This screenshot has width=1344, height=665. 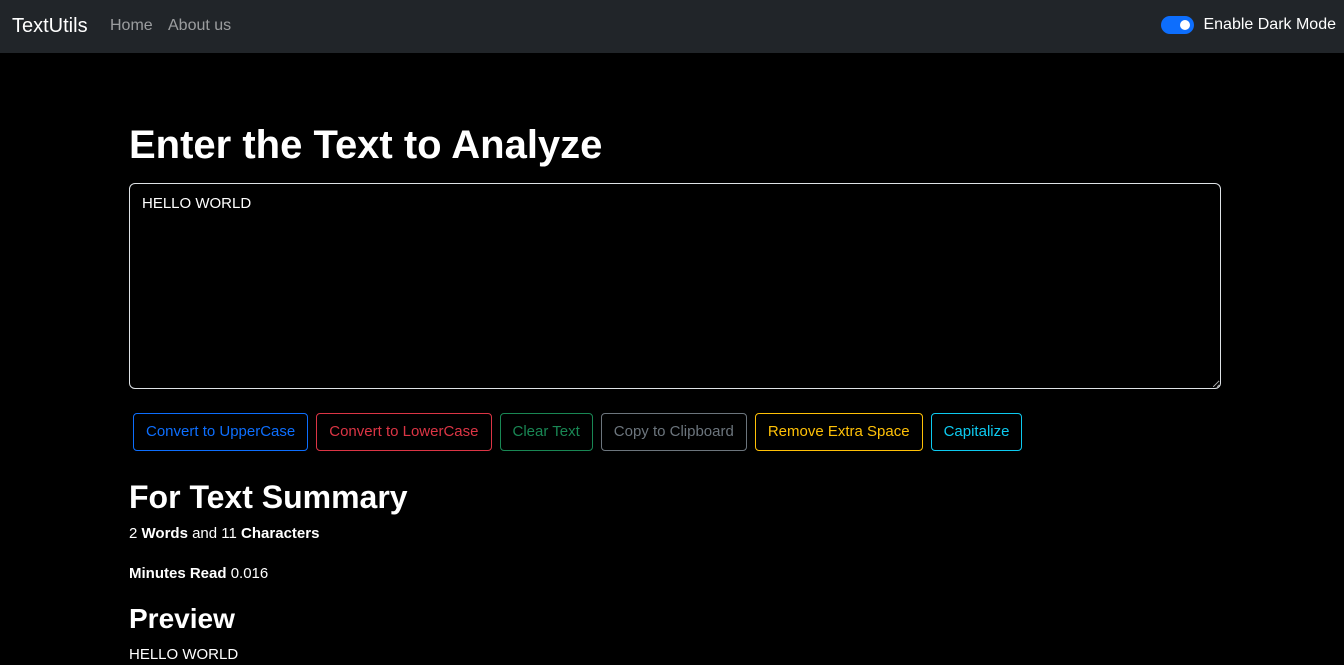 What do you see at coordinates (673, 432) in the screenshot?
I see `copy-clipboard-button: Copy to Clipboard` at bounding box center [673, 432].